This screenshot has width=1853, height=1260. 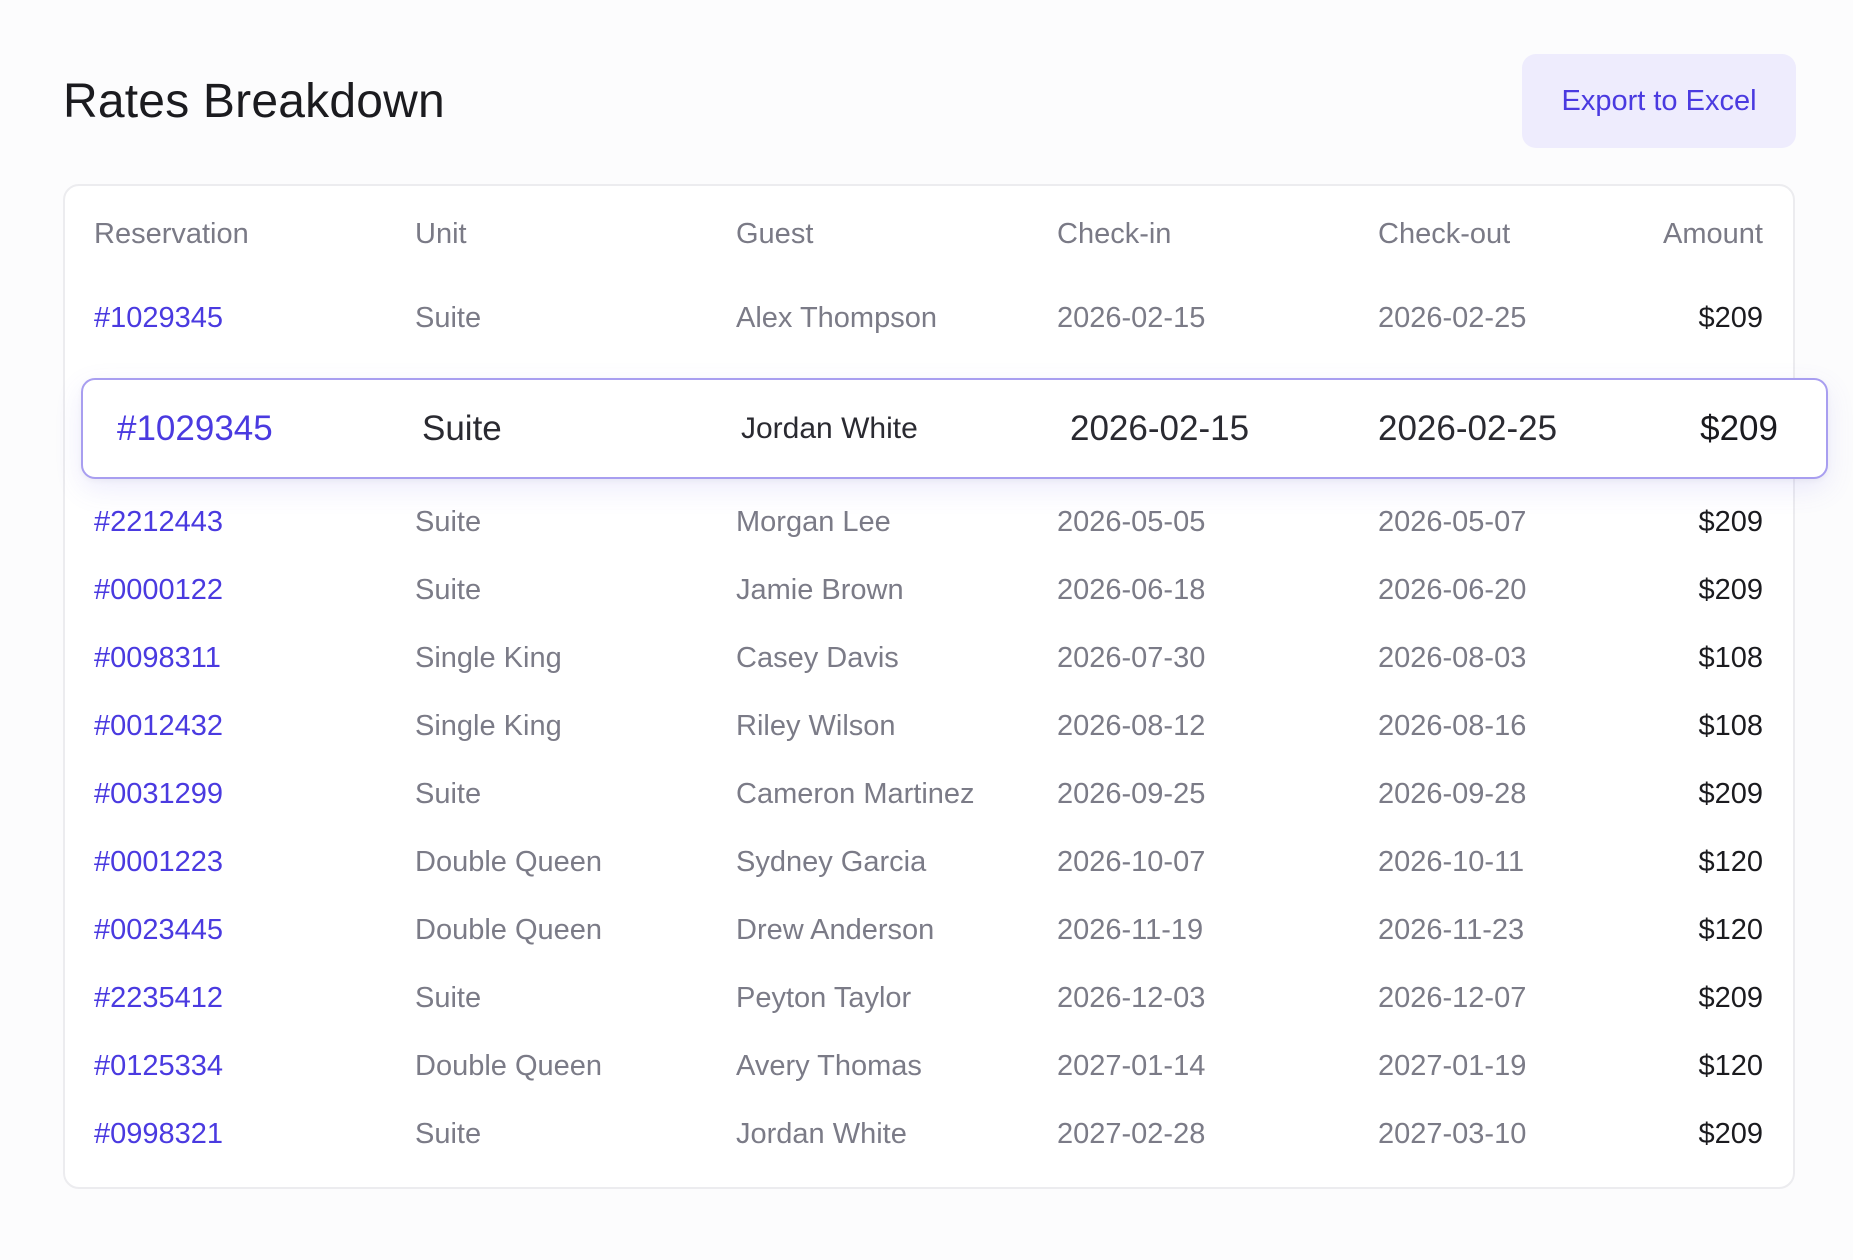 What do you see at coordinates (158, 1066) in the screenshot?
I see `reservation-link: #0125334` at bounding box center [158, 1066].